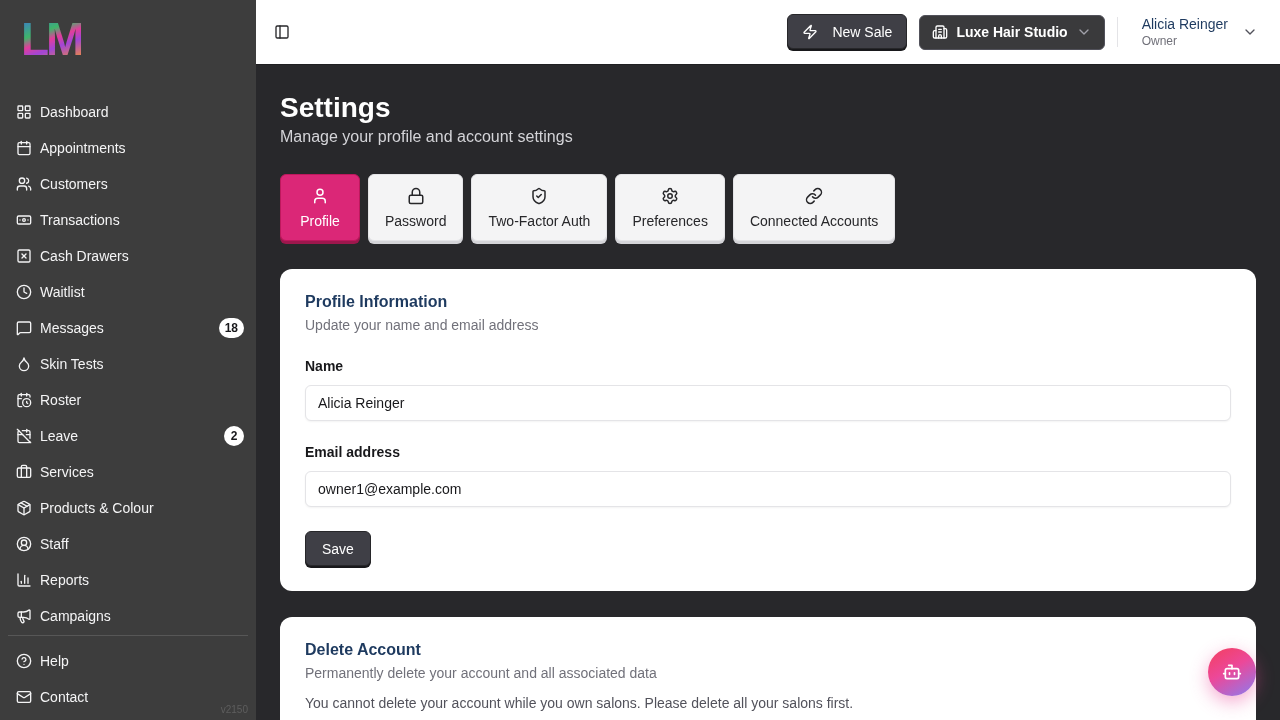 This screenshot has height=720, width=1280. I want to click on page-subtitle: Manage your profile and account settings, so click(427, 137).